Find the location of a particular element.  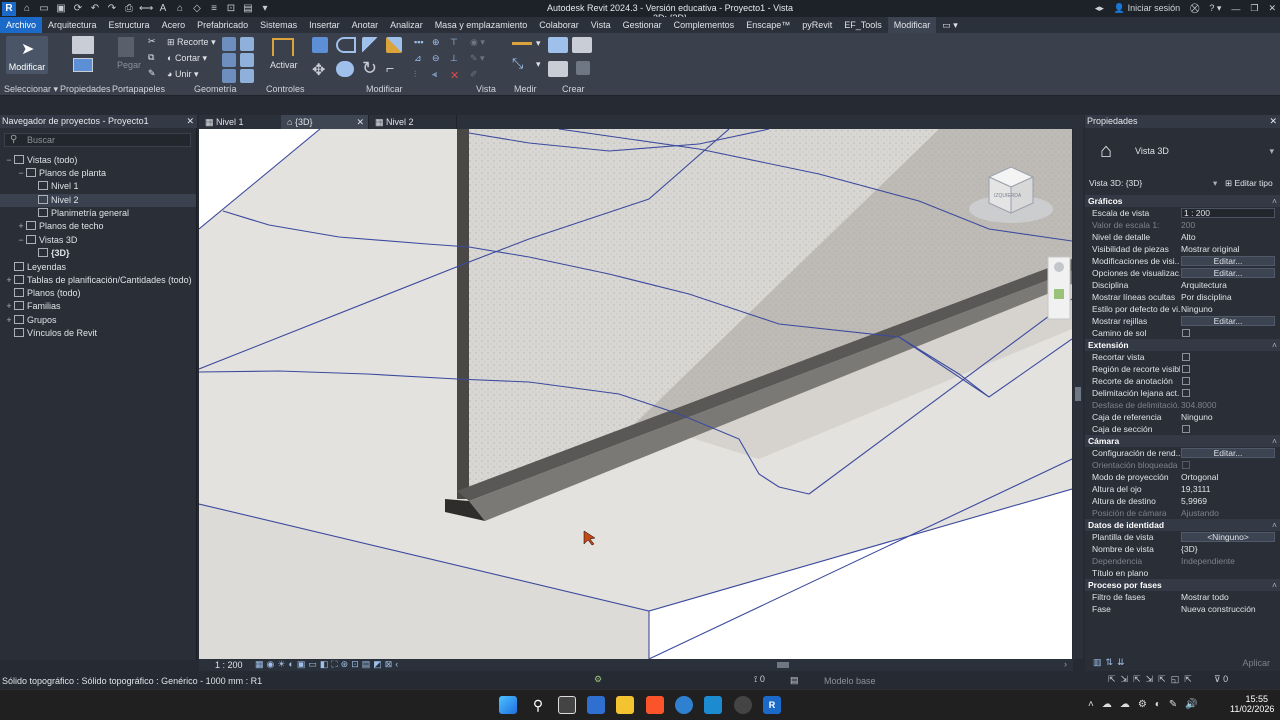

cope-button: ⊞ Recorte ▾ is located at coordinates (191, 42).